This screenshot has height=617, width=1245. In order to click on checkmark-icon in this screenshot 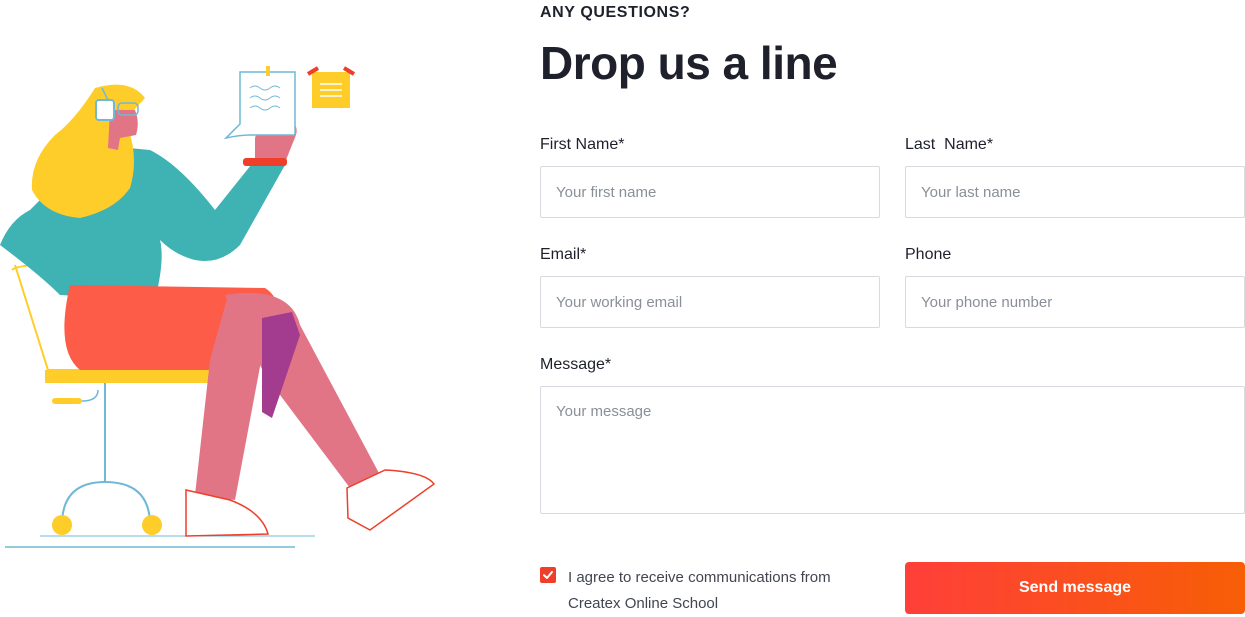, I will do `click(548, 575)`.